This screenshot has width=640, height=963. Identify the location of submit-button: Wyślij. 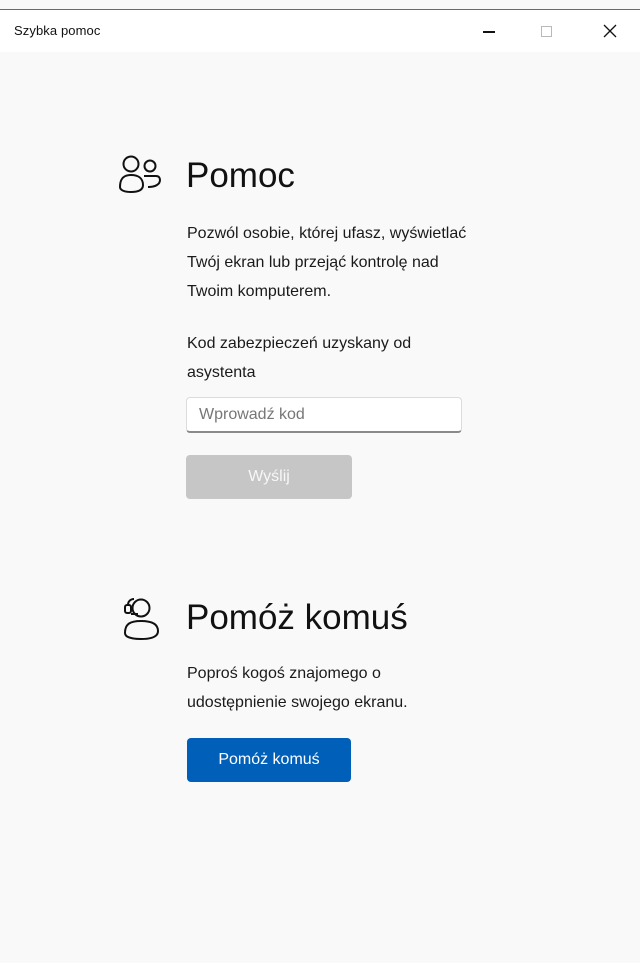
(269, 477).